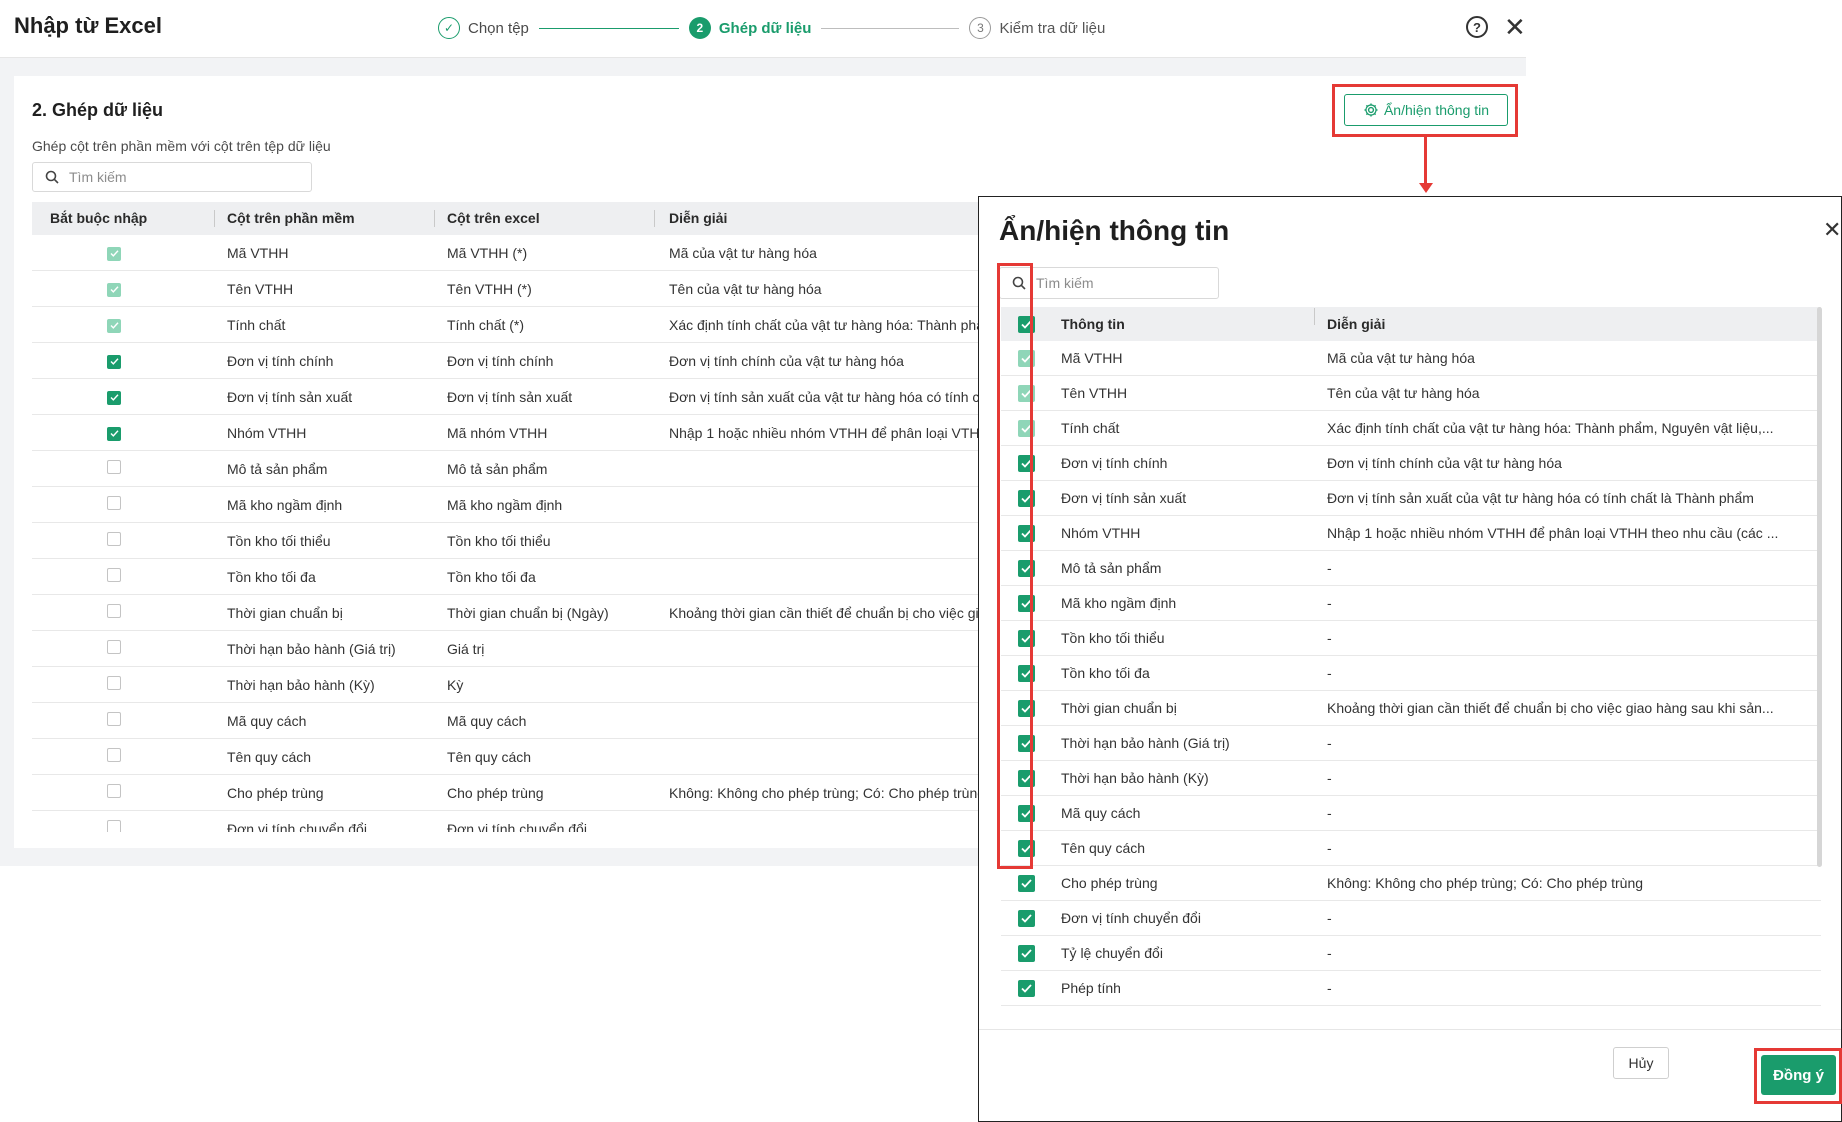  I want to click on excel-column-cell: Đơn vị tính chuyển đổi, so click(545, 827).